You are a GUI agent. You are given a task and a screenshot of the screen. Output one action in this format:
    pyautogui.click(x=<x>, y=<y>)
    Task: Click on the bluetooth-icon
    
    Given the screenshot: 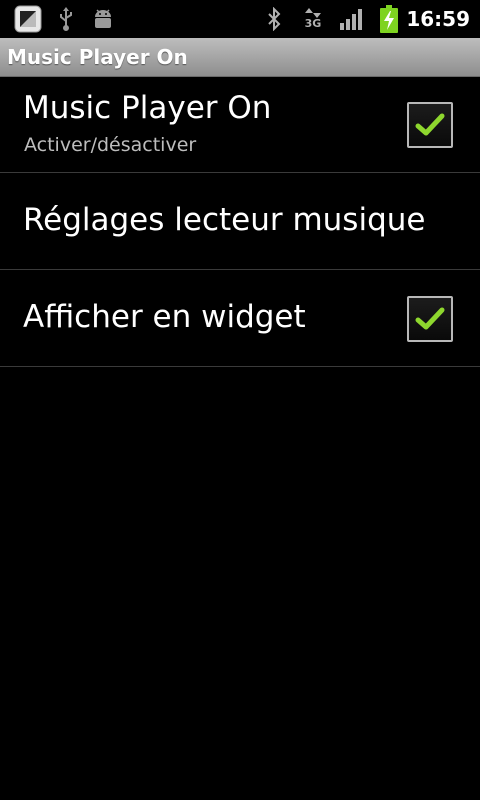 What is the action you would take?
    pyautogui.click(x=274, y=19)
    